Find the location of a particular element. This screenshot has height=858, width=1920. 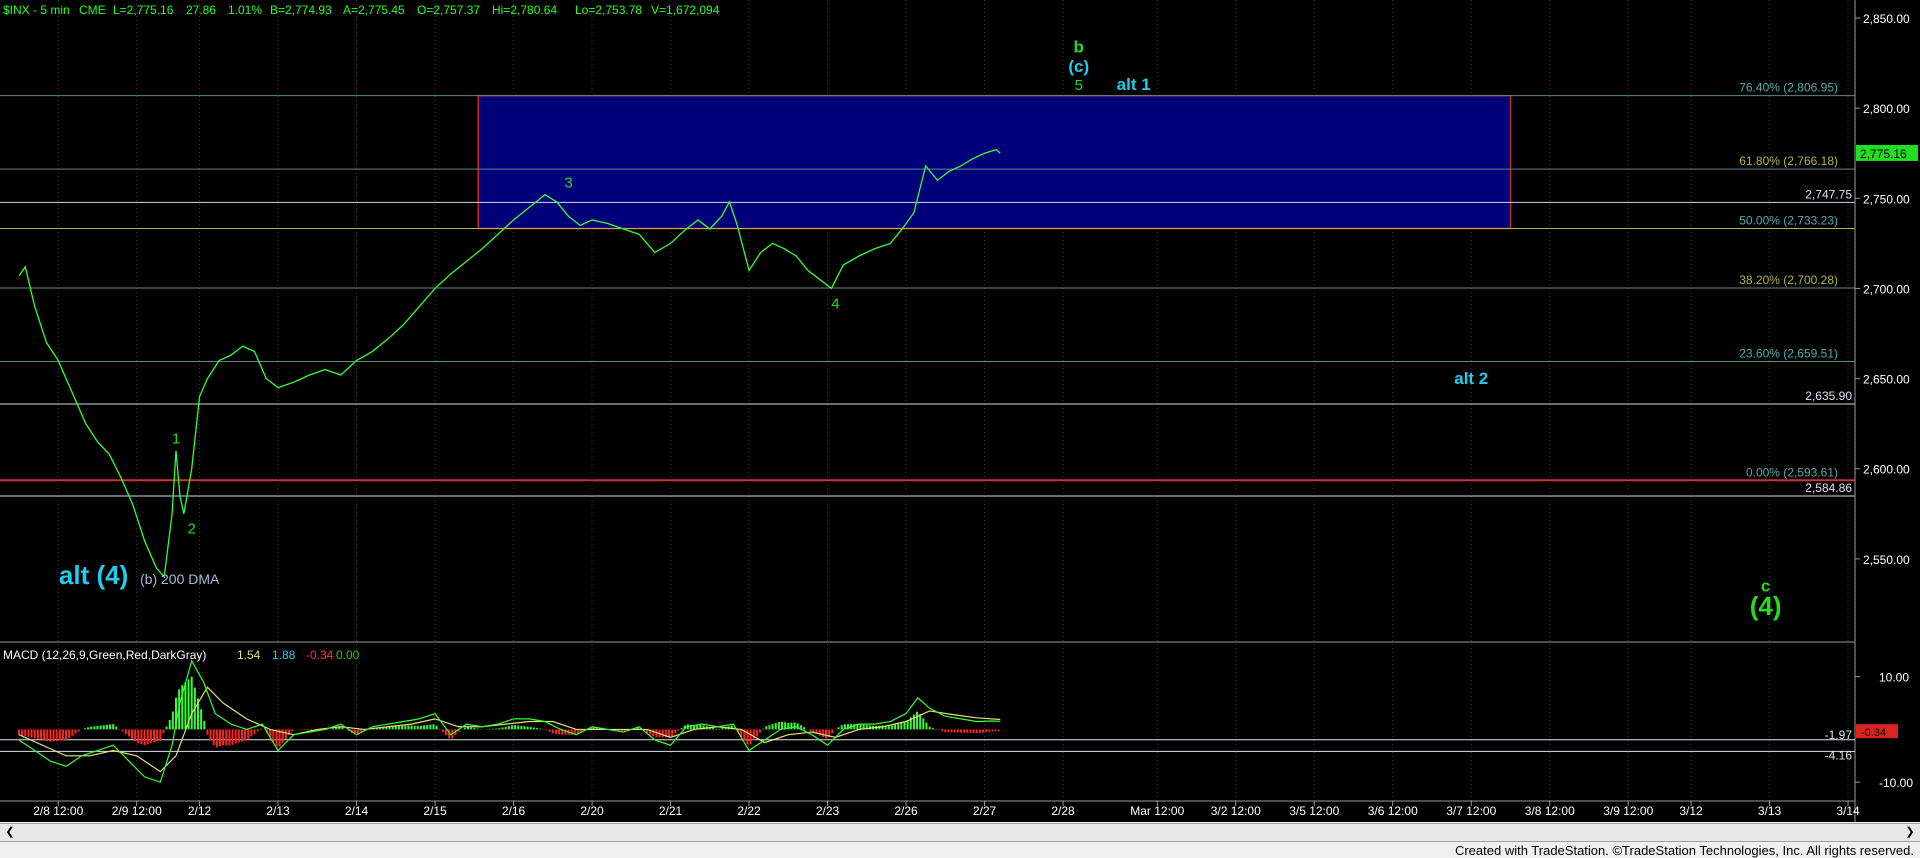

time-tick-label: 3/8 12:00 is located at coordinates (1550, 811).